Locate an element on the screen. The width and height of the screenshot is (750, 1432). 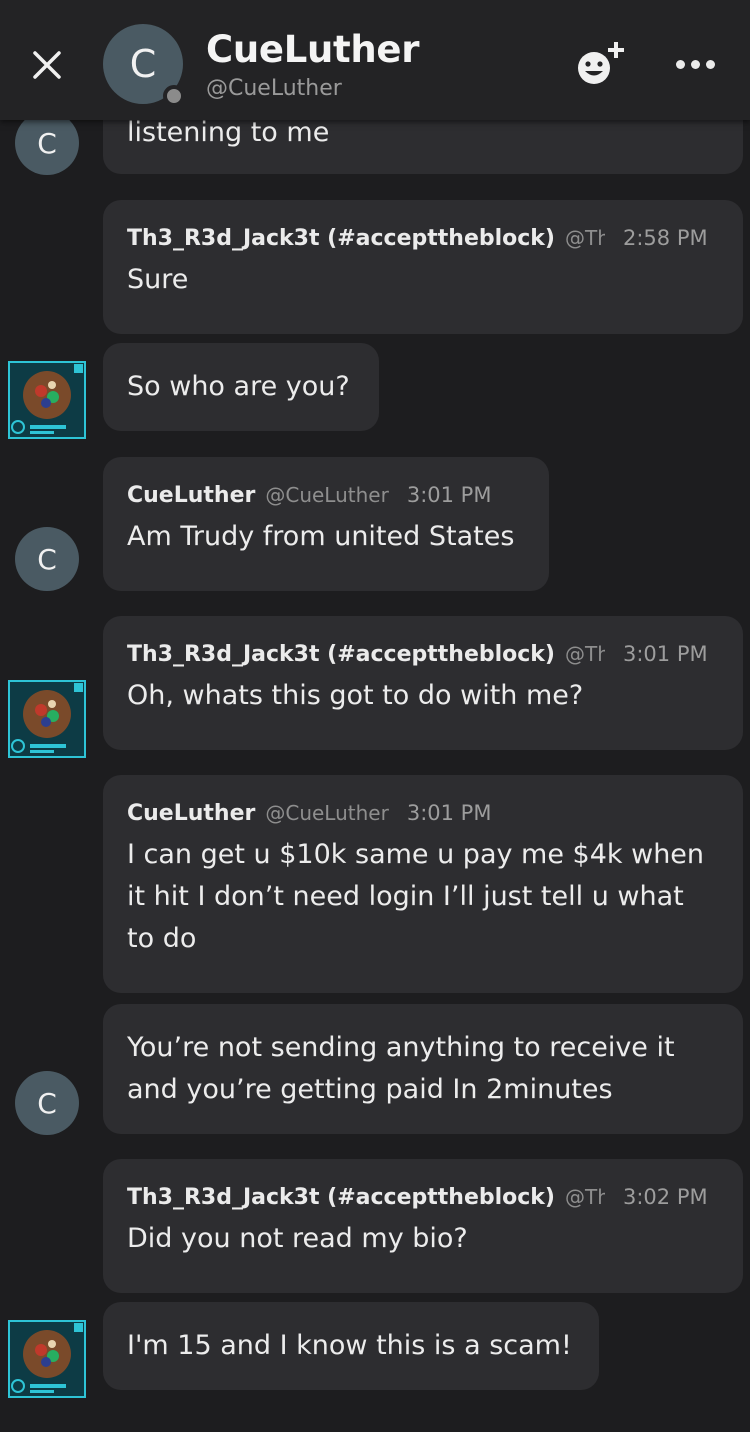
message-bubble: So who are you? is located at coordinates (241, 387).